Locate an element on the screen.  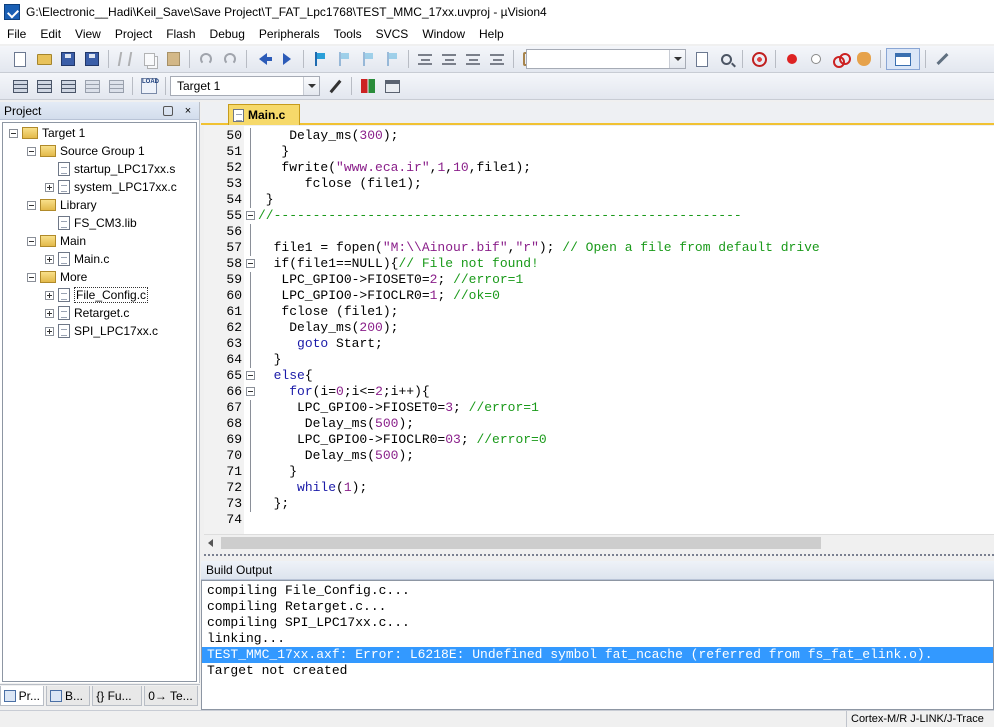
code-line: 65 else{ is located at coordinates (599, 376).